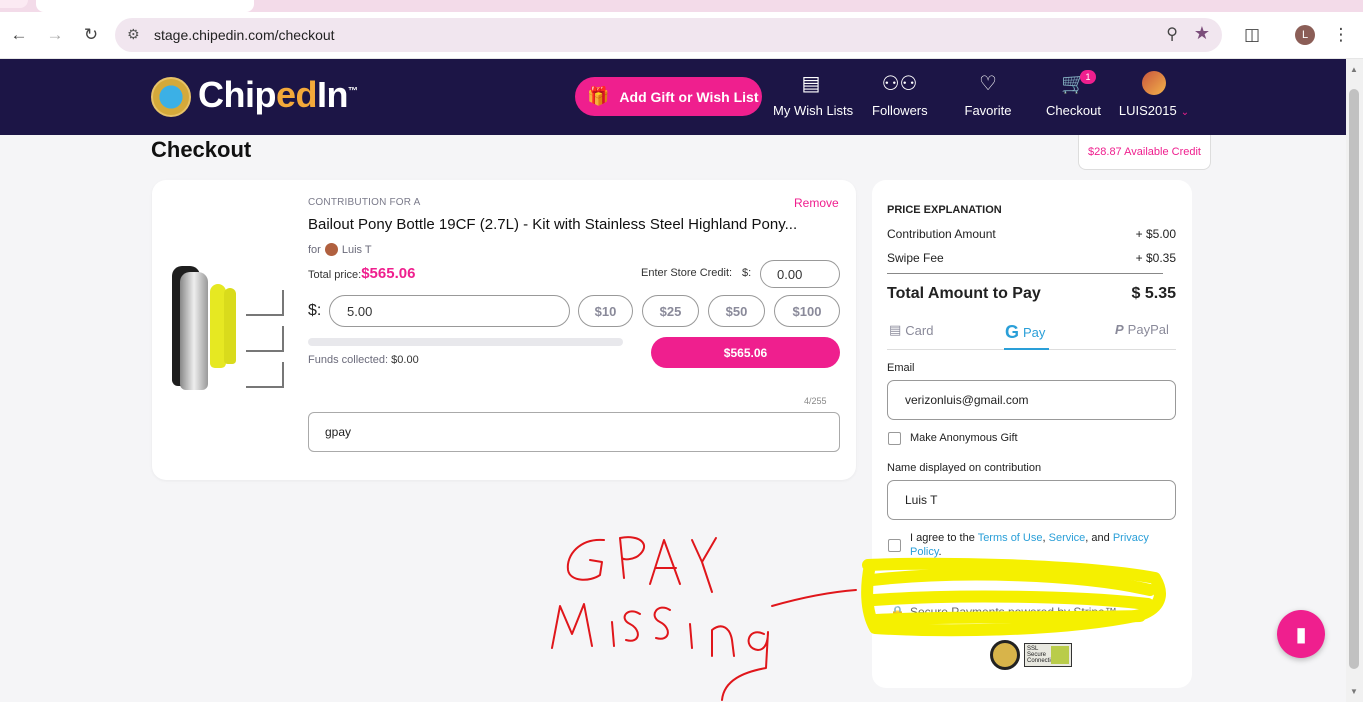  Describe the element at coordinates (348, 360) in the screenshot. I see `funds-label: Funds collected:` at that location.